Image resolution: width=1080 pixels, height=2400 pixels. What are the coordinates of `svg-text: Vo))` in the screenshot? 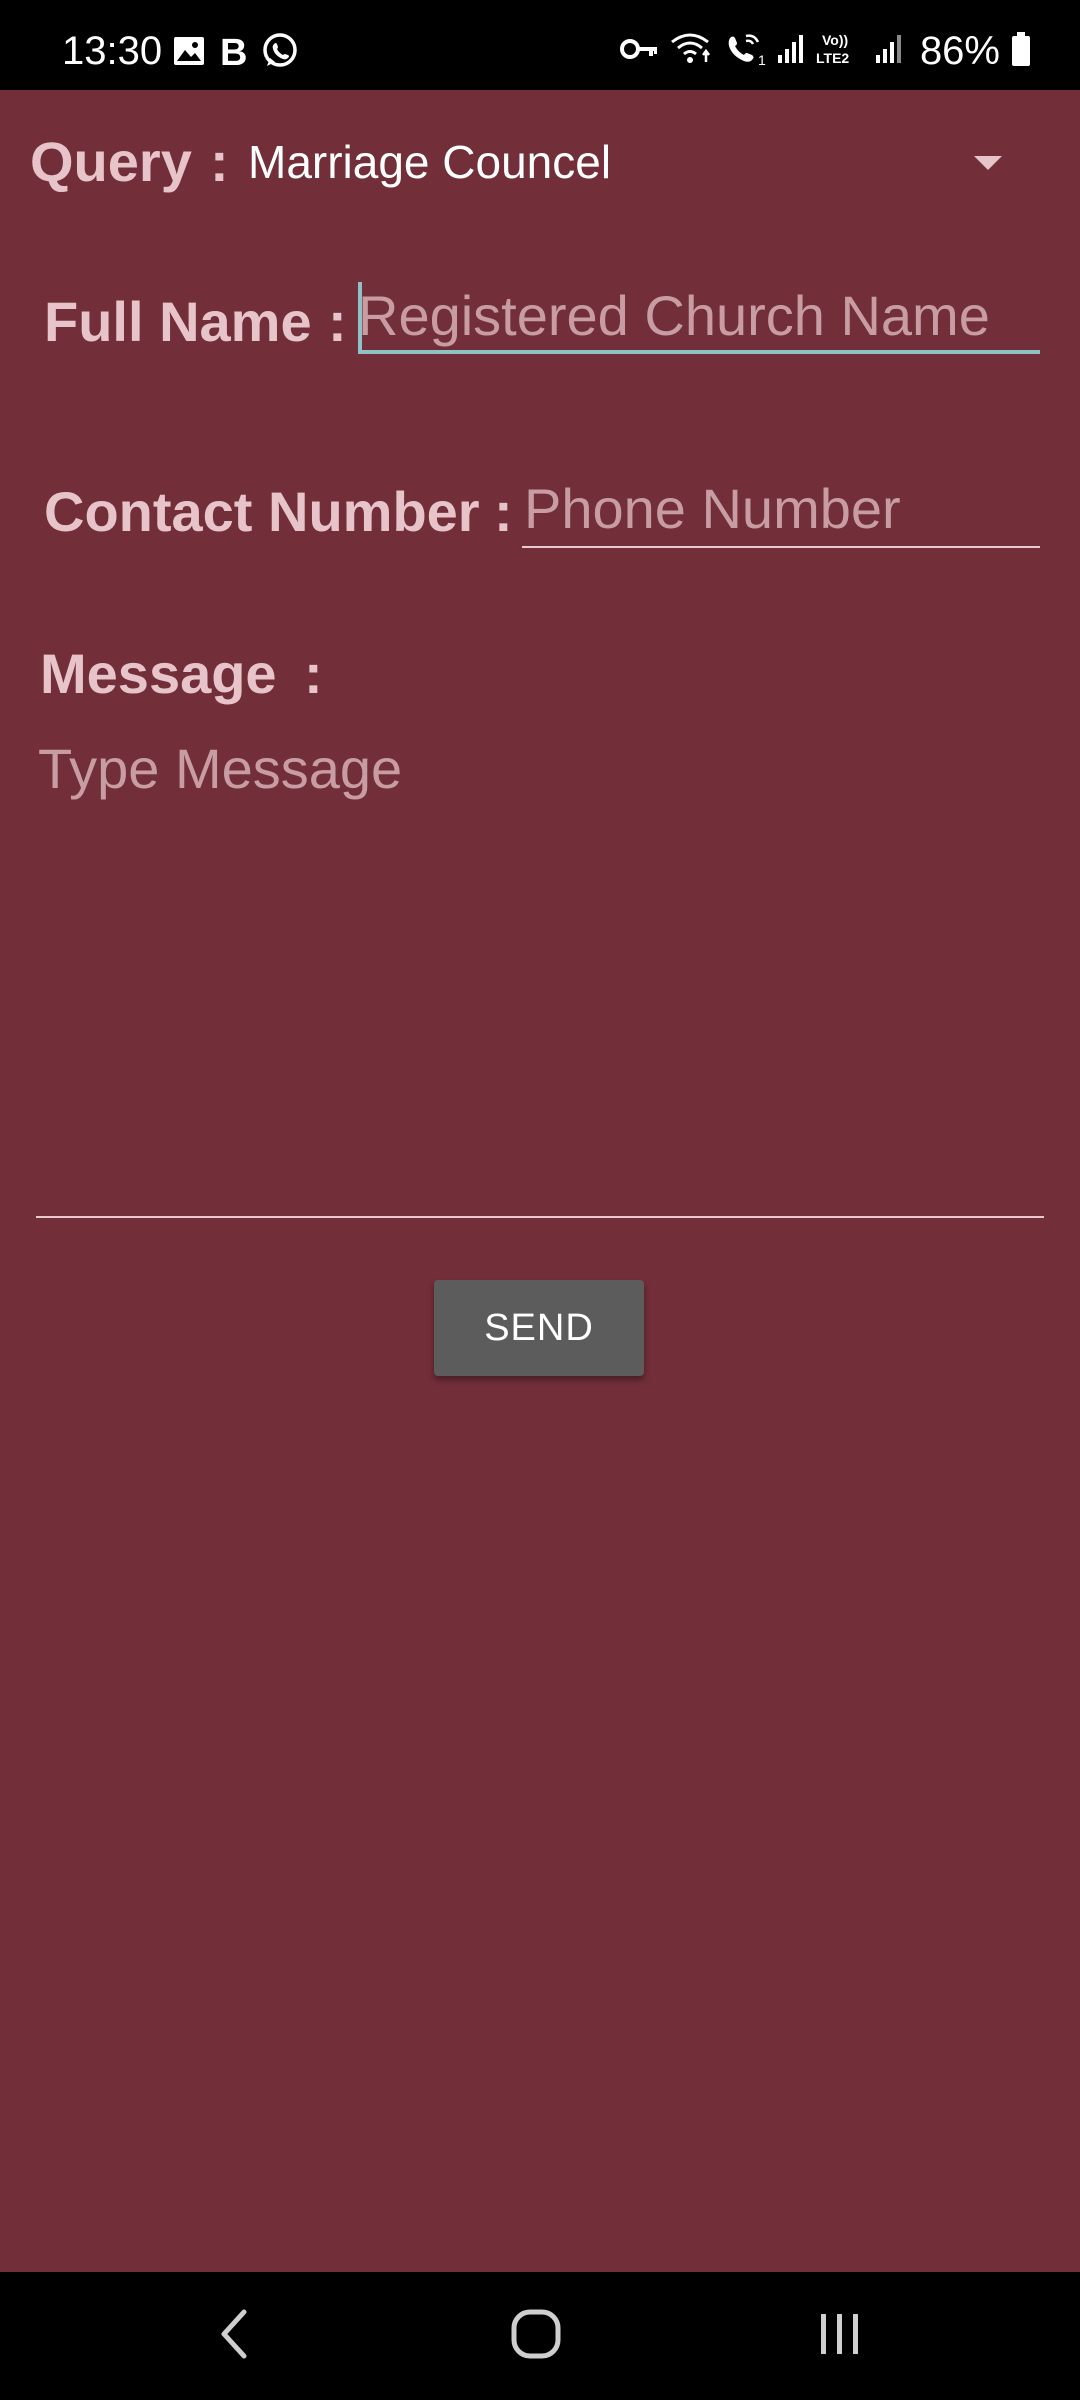 It's located at (835, 40).